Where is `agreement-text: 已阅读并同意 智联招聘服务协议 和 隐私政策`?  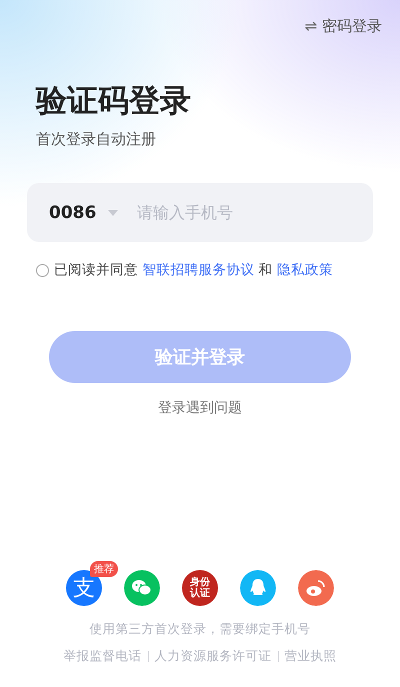 agreement-text: 已阅读并同意 智联招聘服务协议 和 隐私政策 is located at coordinates (193, 270).